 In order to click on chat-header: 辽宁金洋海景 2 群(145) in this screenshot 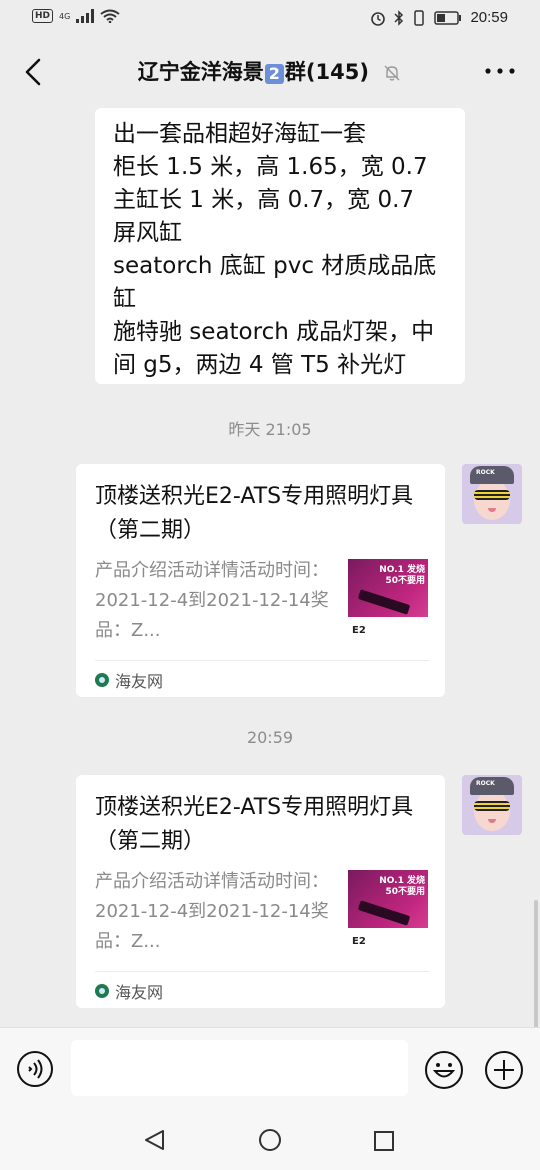, I will do `click(270, 74)`.